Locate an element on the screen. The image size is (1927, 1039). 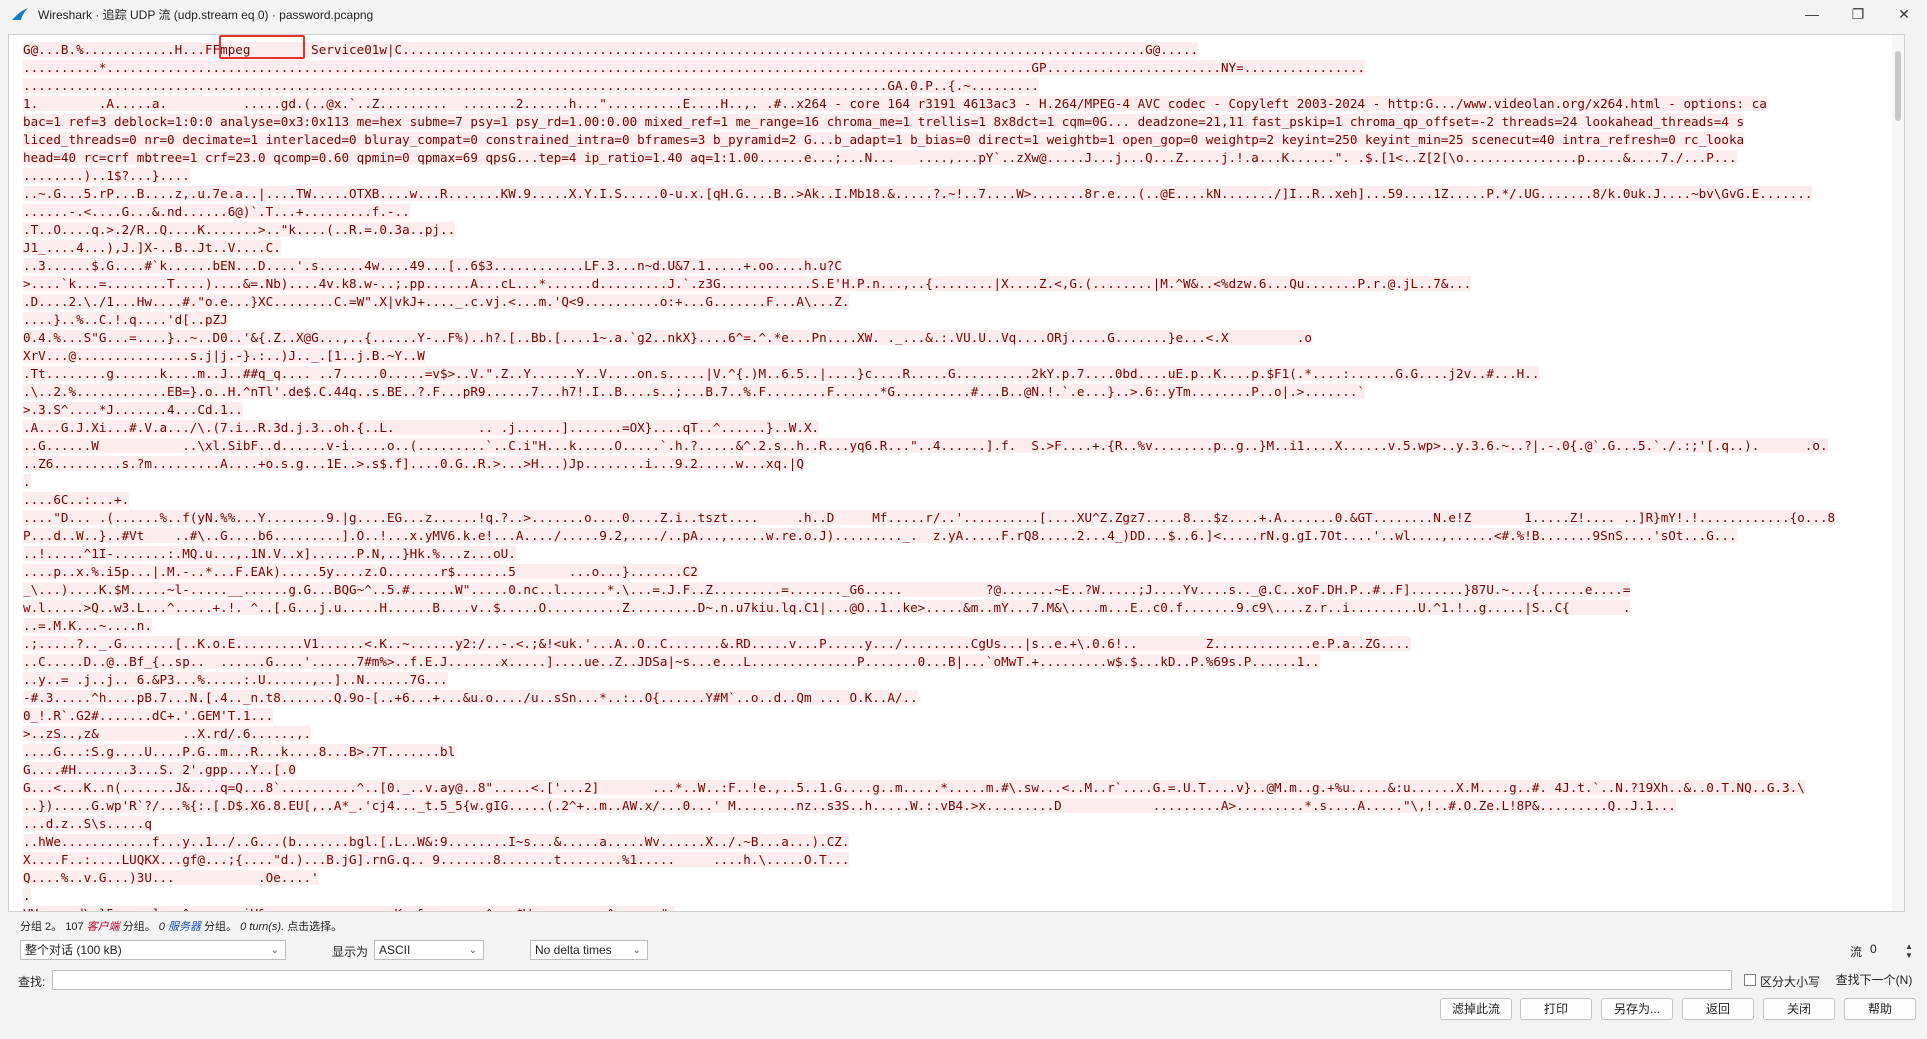
stream-line: ...d.z..S\s.....q is located at coordinates (963, 824).